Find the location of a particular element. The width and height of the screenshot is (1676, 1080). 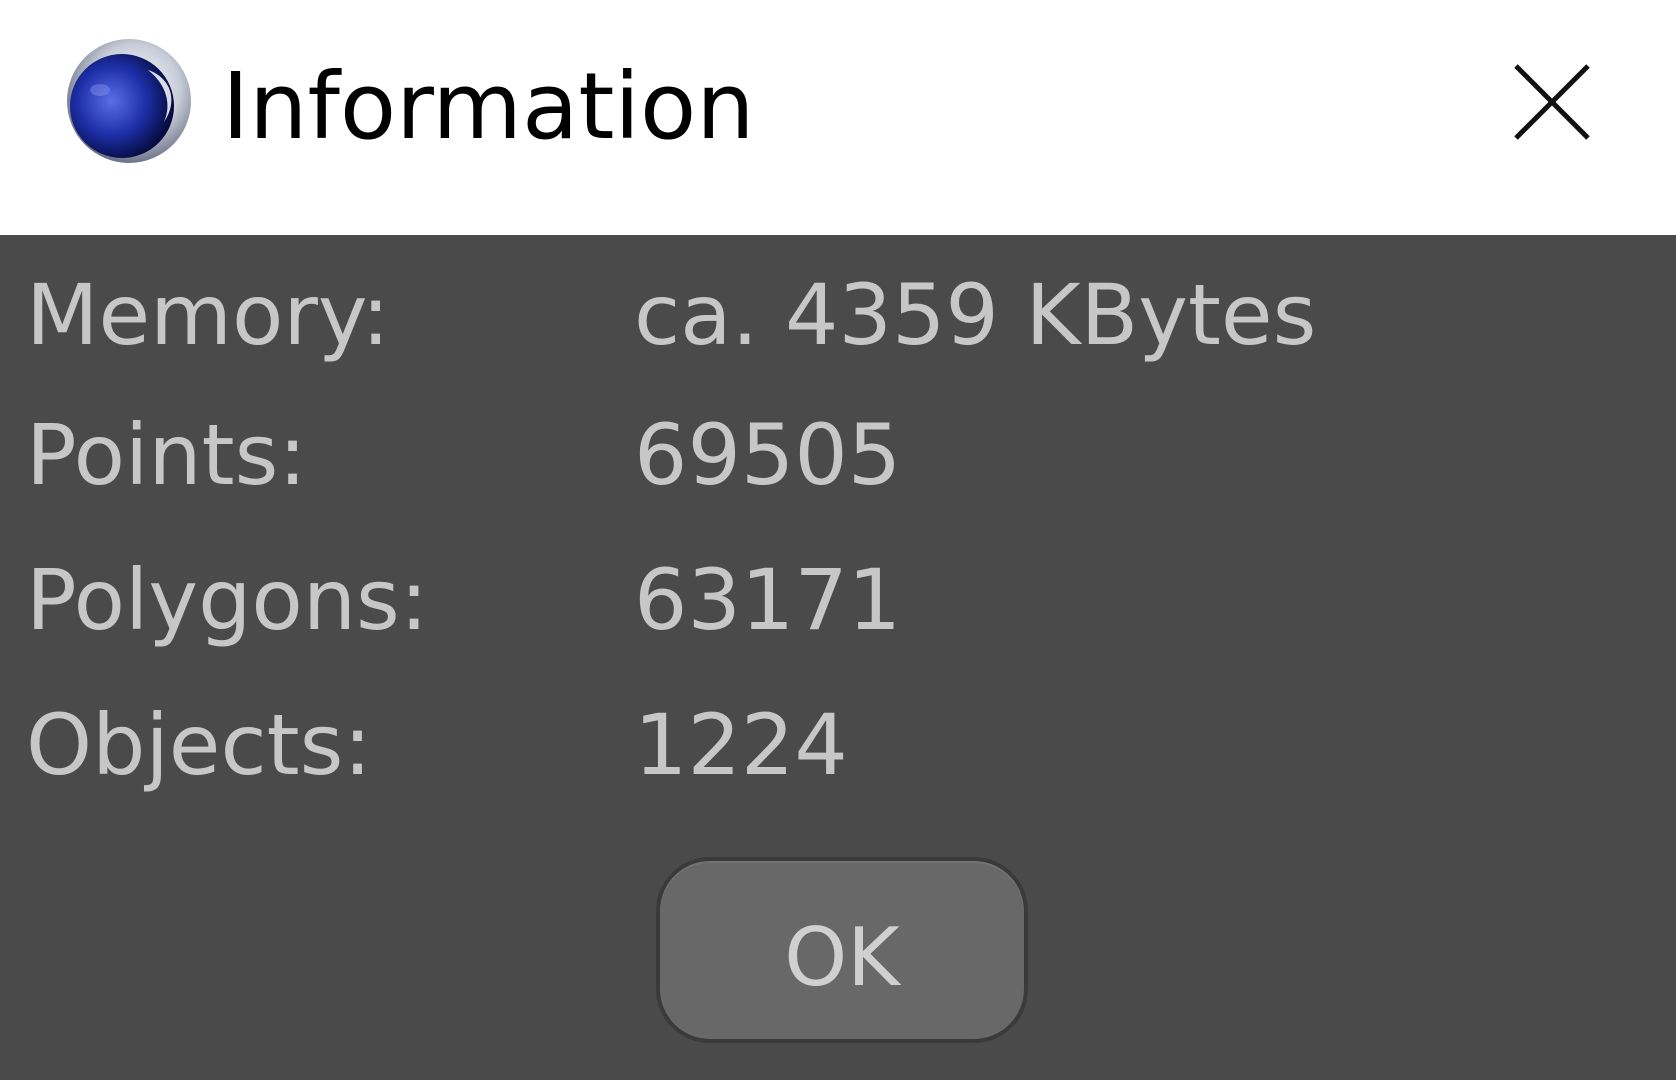

info-label: Polygons: is located at coordinates (227, 600).